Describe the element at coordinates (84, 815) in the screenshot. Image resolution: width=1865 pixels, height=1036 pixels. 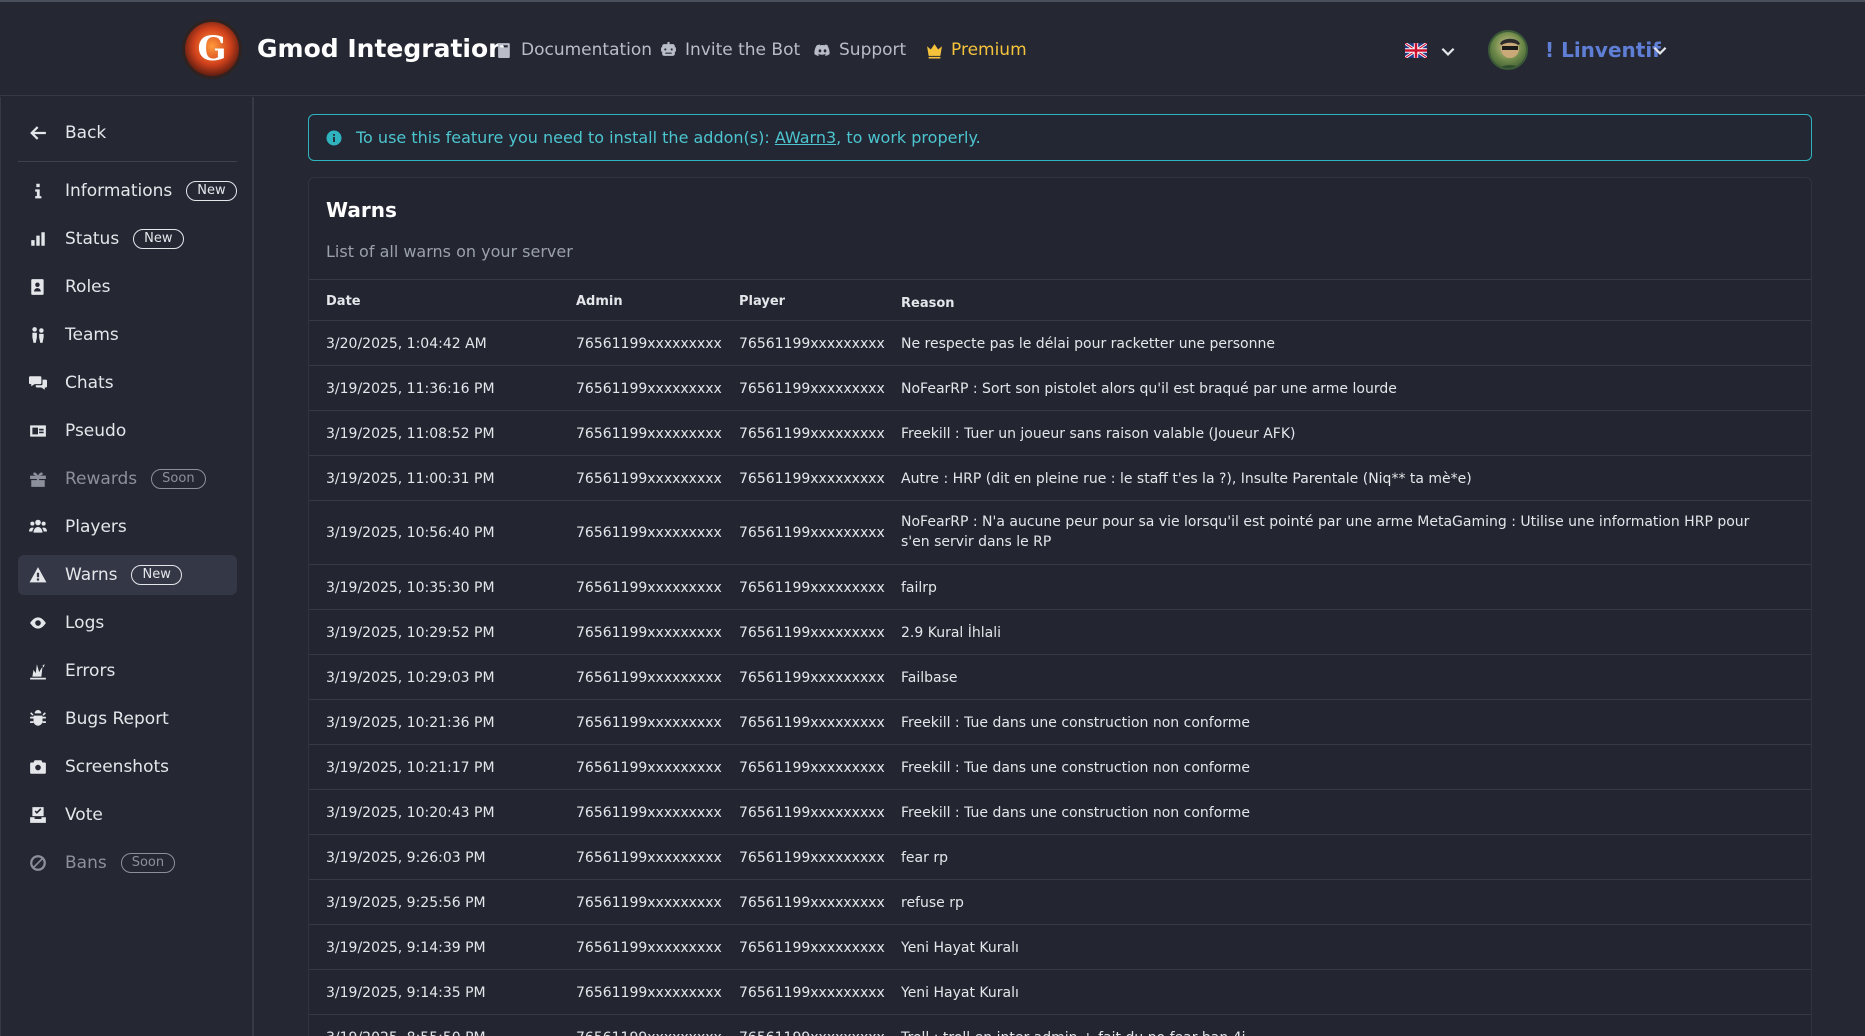
I see `sidebar-item-label: Vote` at that location.